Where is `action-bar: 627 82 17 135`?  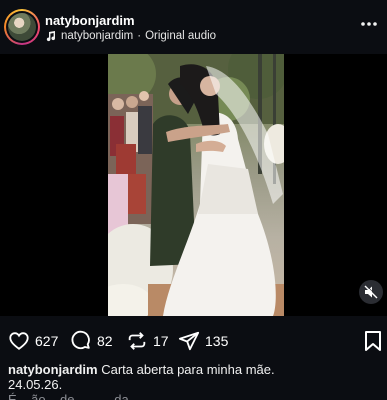 action-bar: 627 82 17 135 is located at coordinates (193, 341).